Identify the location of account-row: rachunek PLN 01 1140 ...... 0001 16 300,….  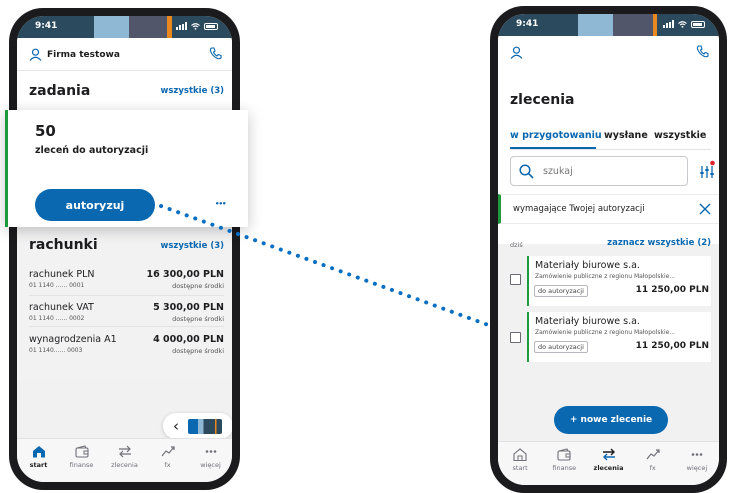
(126, 280).